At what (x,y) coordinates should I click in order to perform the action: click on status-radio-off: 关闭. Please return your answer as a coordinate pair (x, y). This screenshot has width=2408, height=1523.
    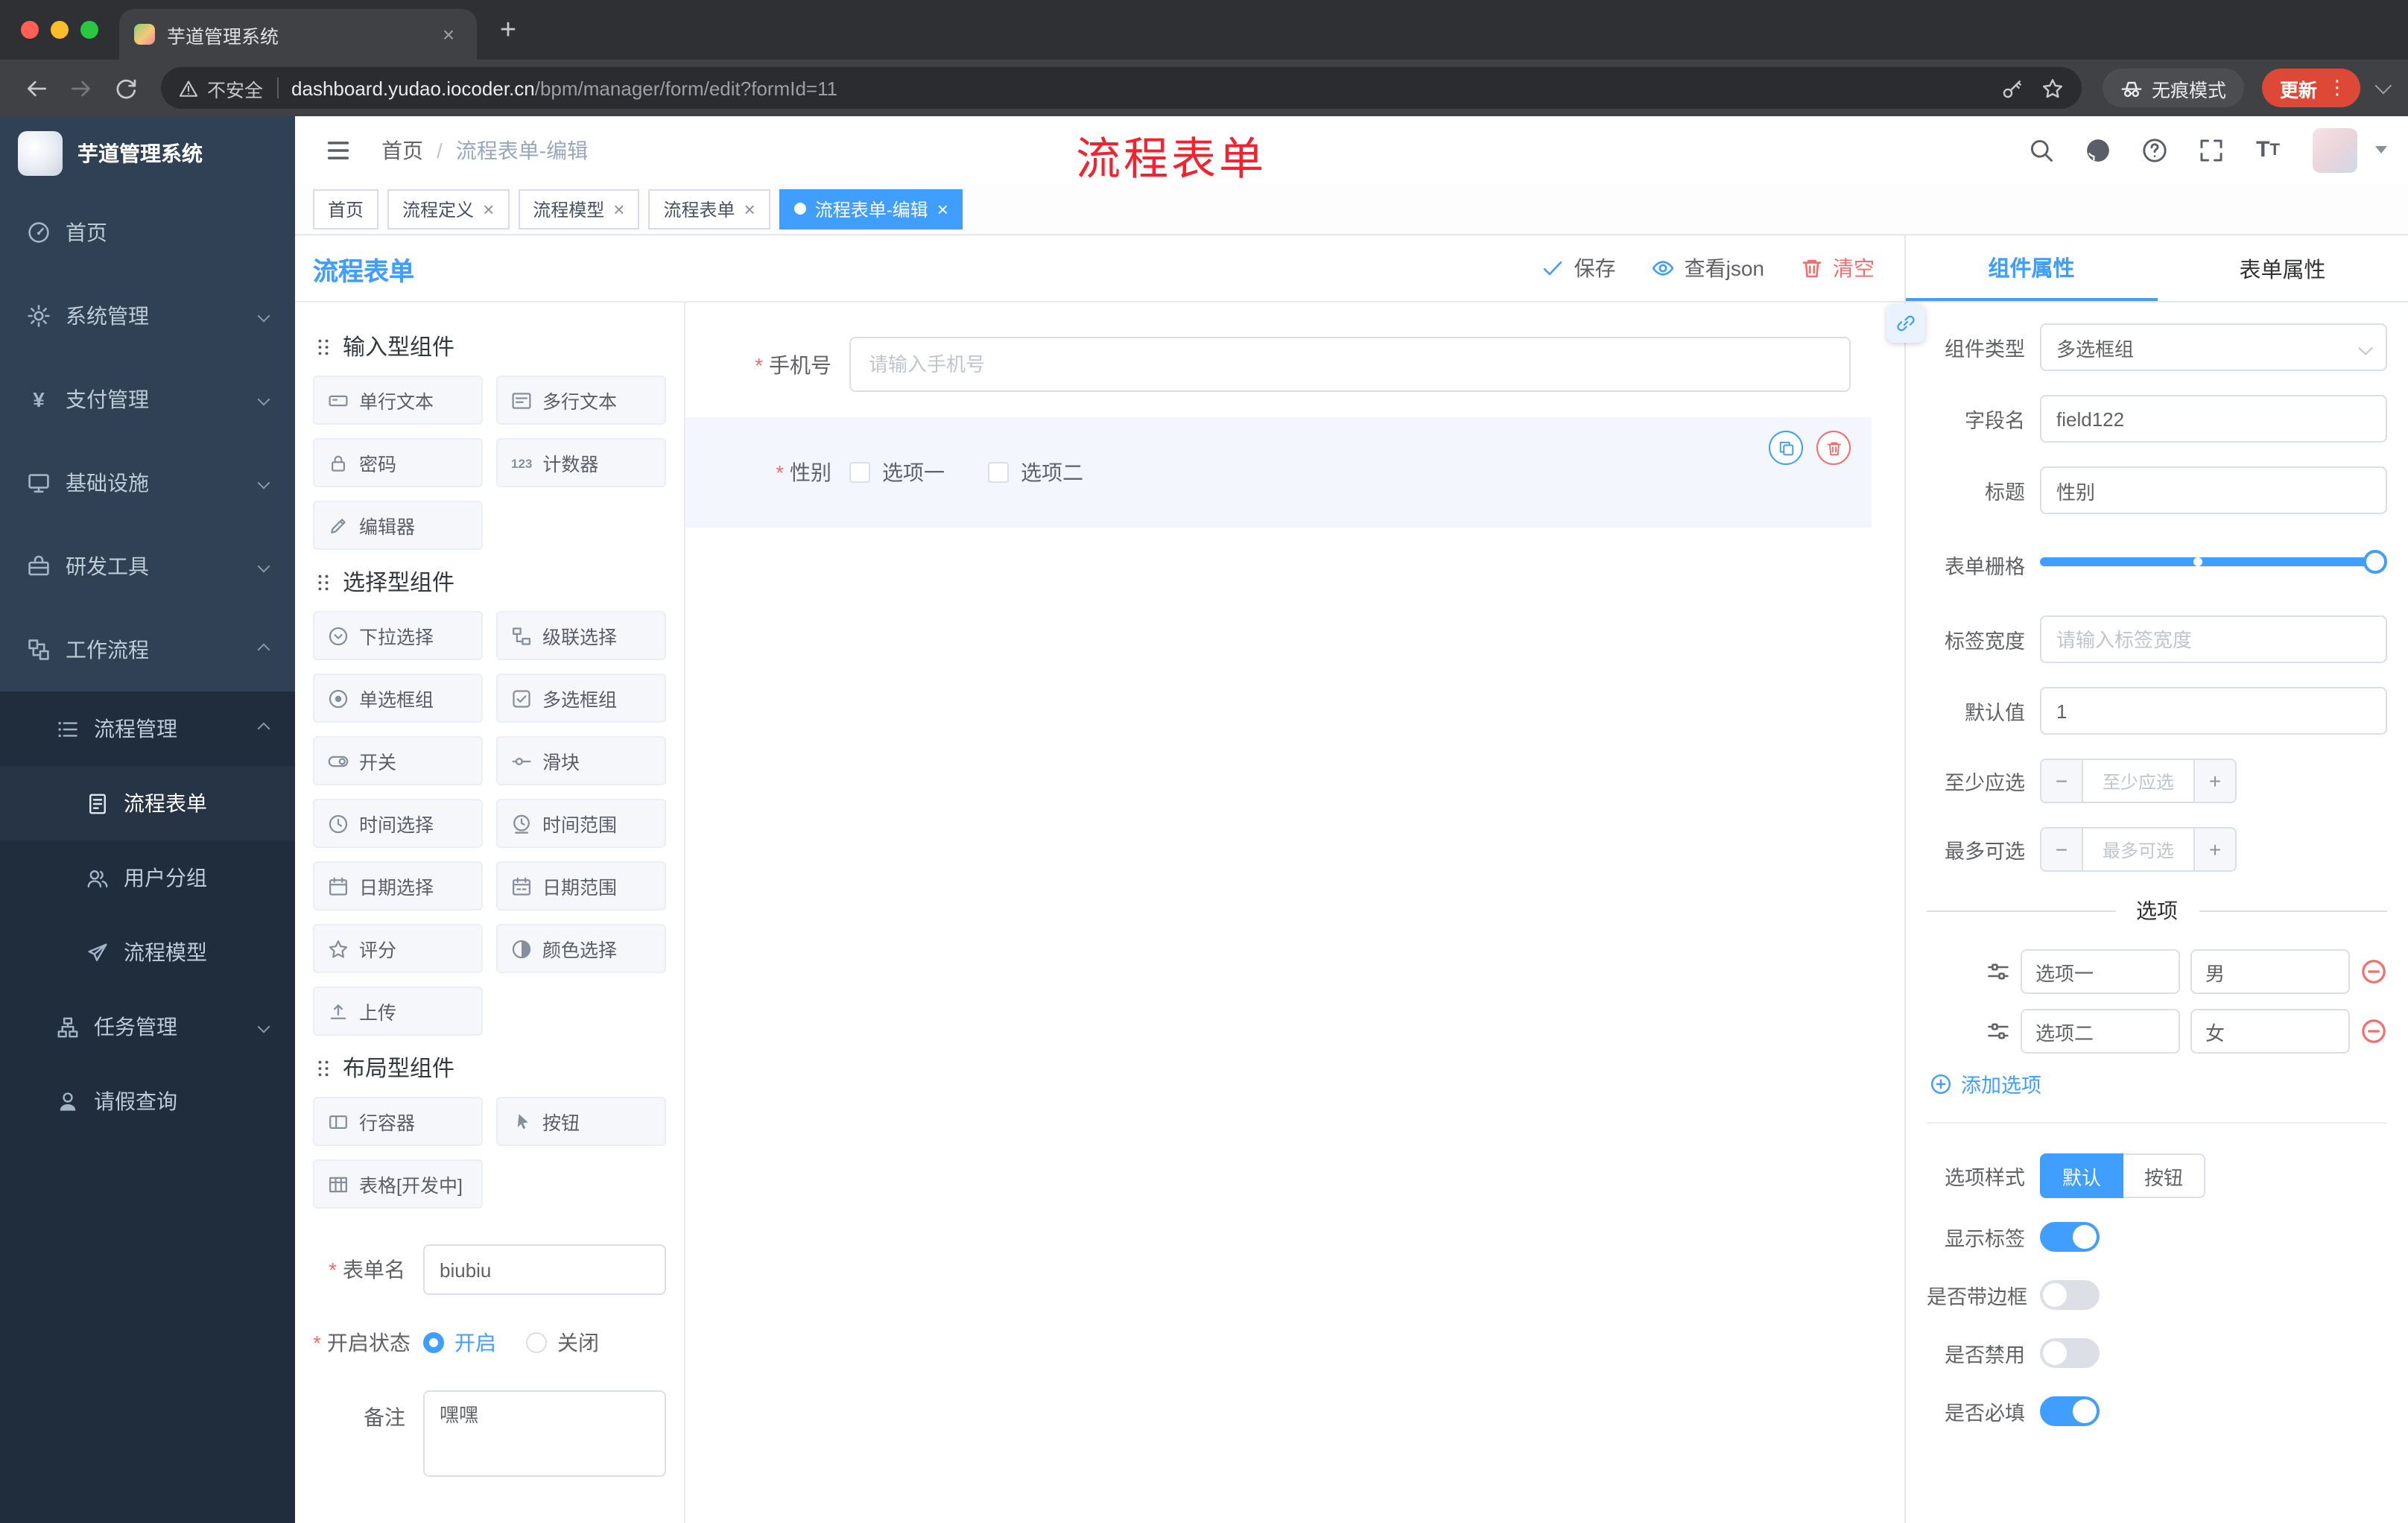
    Looking at the image, I should click on (562, 1343).